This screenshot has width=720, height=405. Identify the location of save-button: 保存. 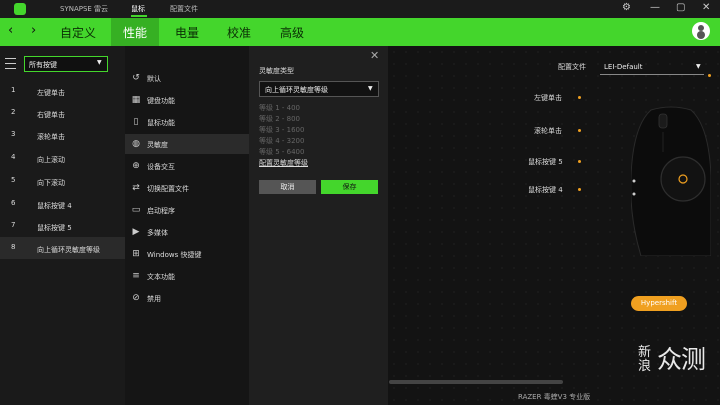
(349, 187).